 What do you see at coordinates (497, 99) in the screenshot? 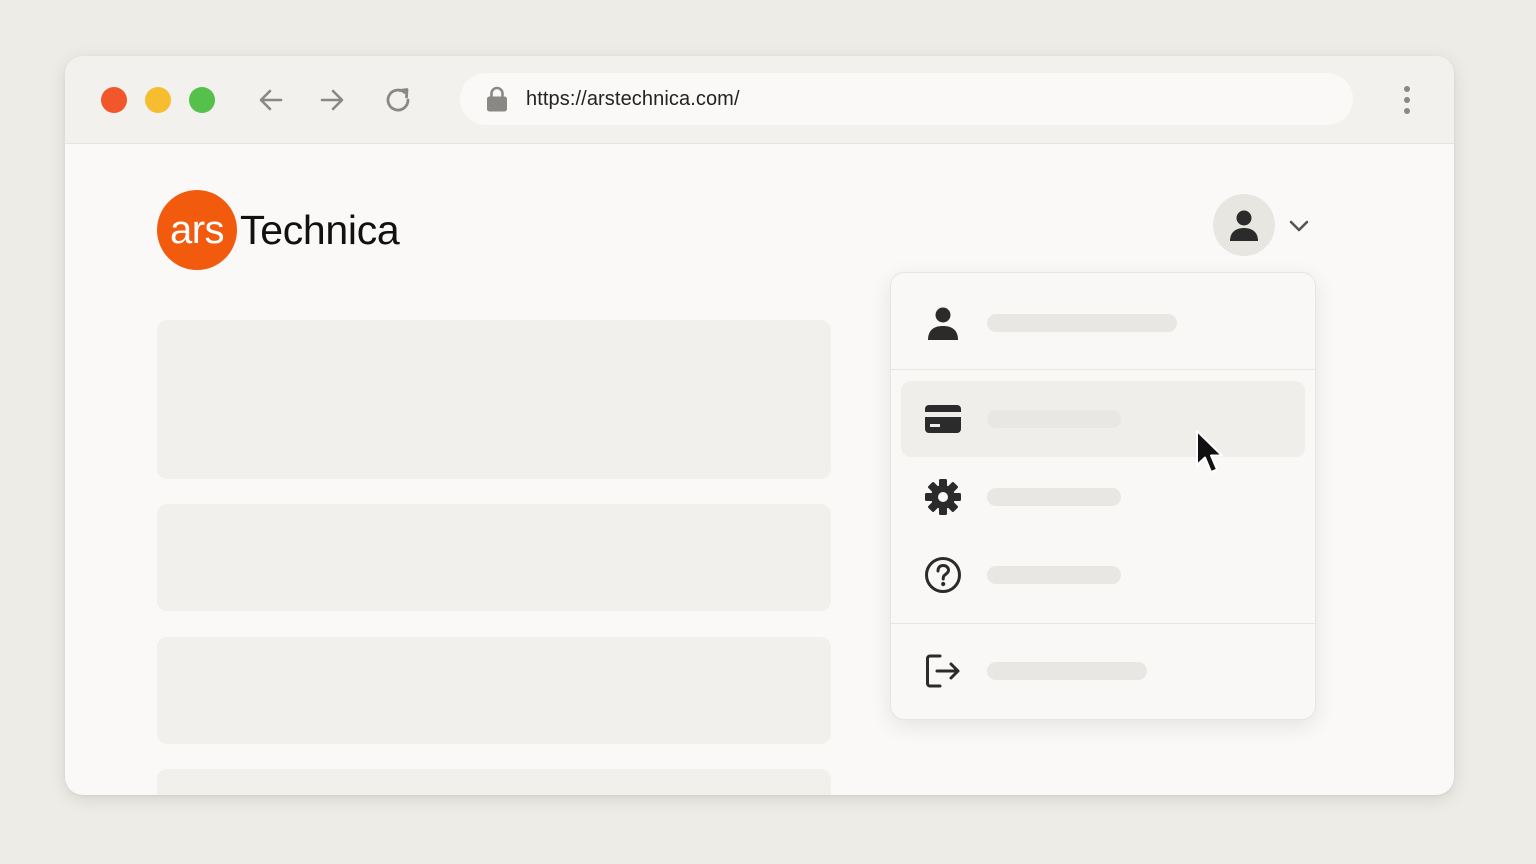
I see `lock-icon` at bounding box center [497, 99].